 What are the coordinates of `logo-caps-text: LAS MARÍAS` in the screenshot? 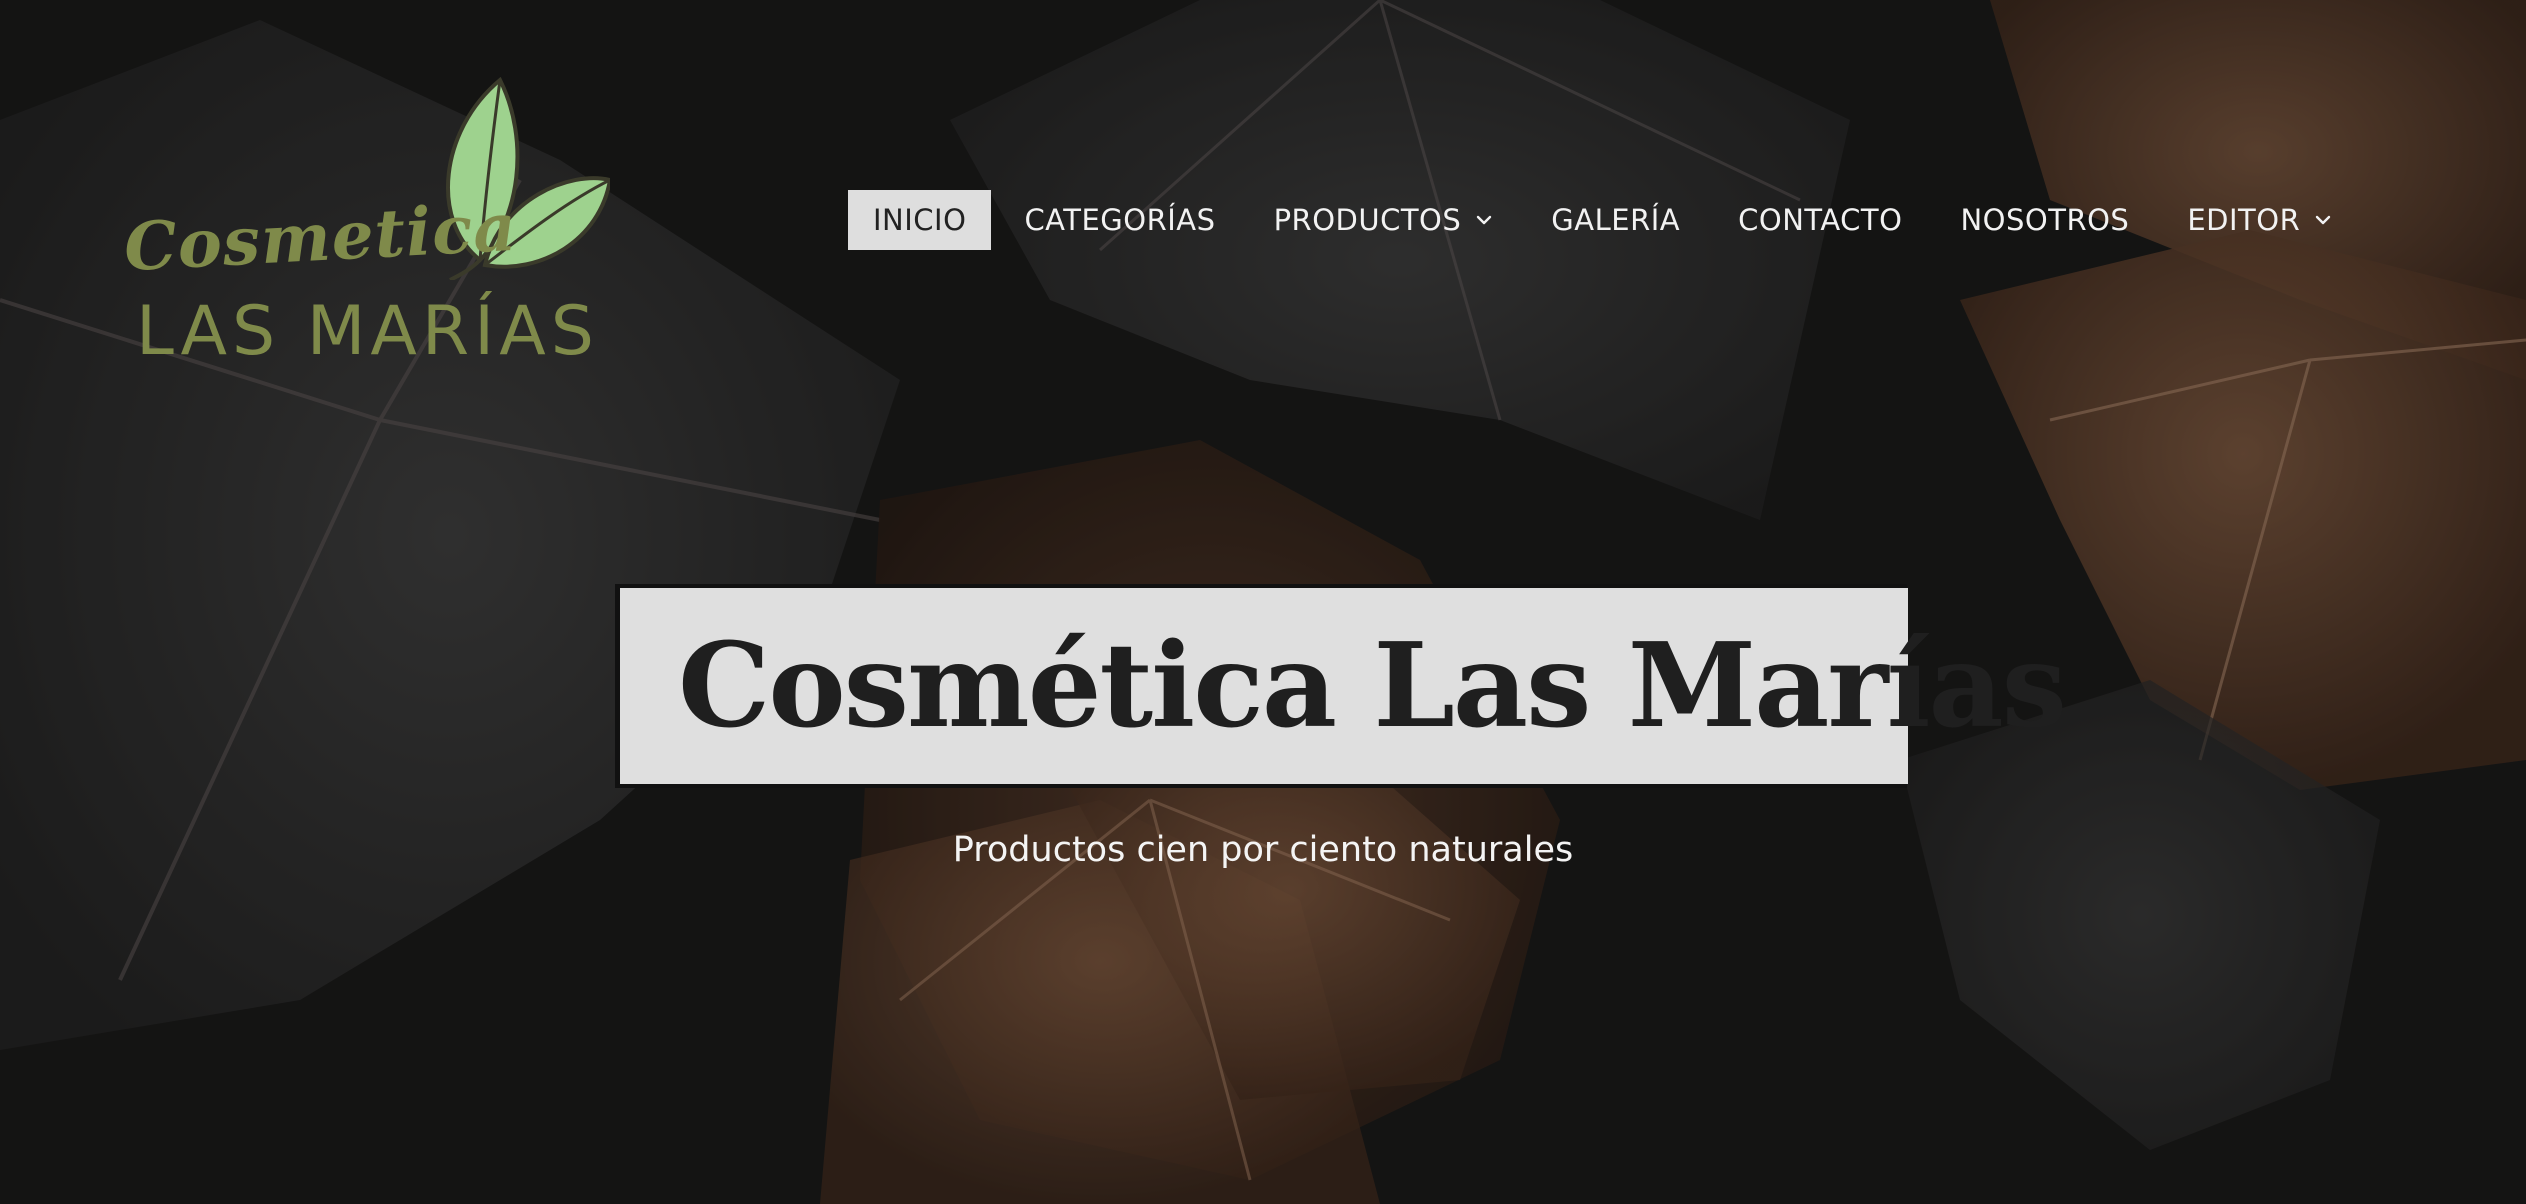 It's located at (367, 331).